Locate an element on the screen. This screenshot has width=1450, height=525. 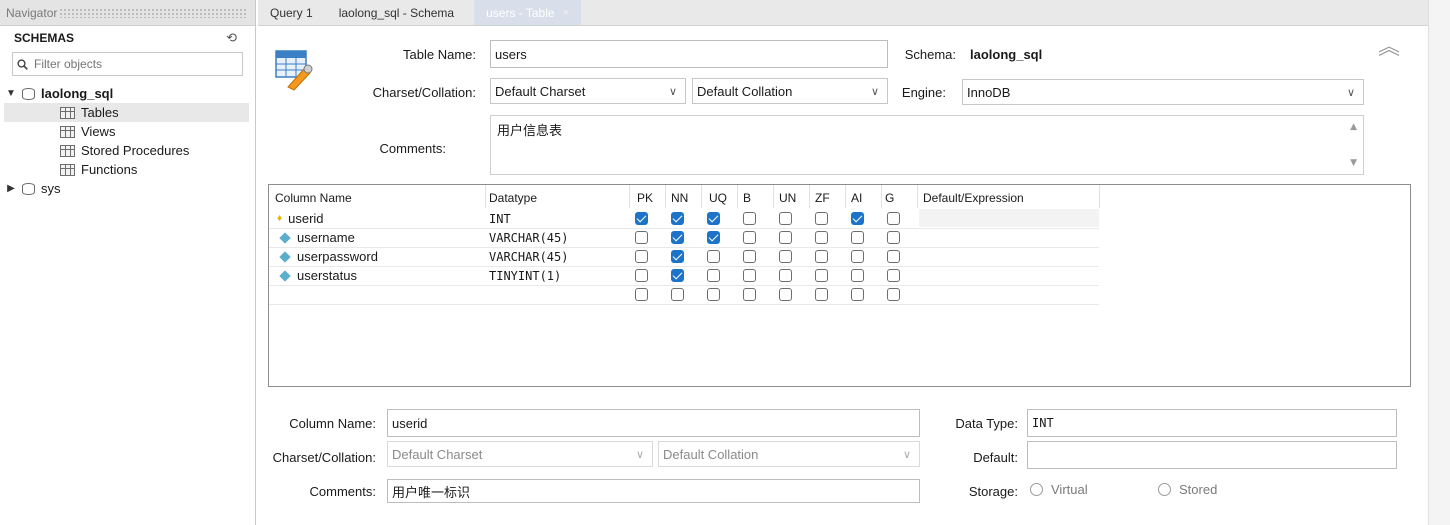
column-row-datatype: INT is located at coordinates (500, 218).